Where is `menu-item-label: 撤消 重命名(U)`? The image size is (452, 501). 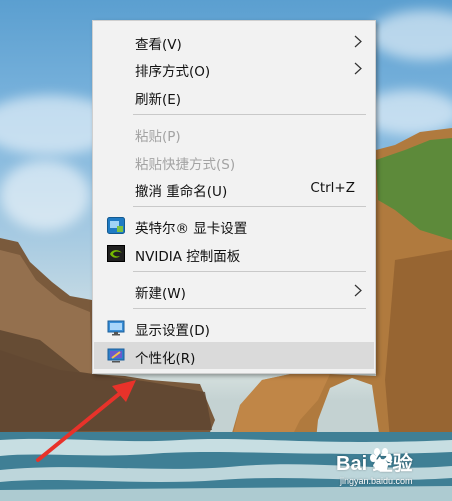 menu-item-label: 撤消 重命名(U) is located at coordinates (181, 192).